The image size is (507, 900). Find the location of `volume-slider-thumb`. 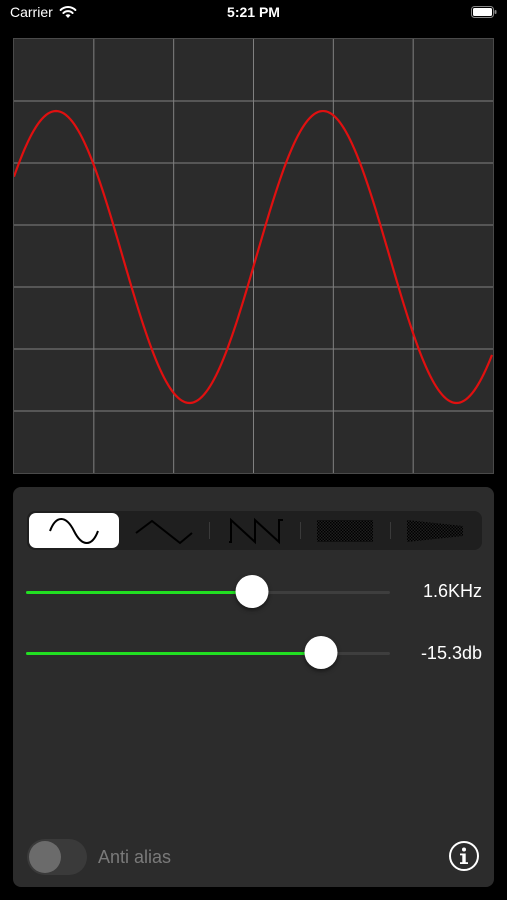

volume-slider-thumb is located at coordinates (321, 652).